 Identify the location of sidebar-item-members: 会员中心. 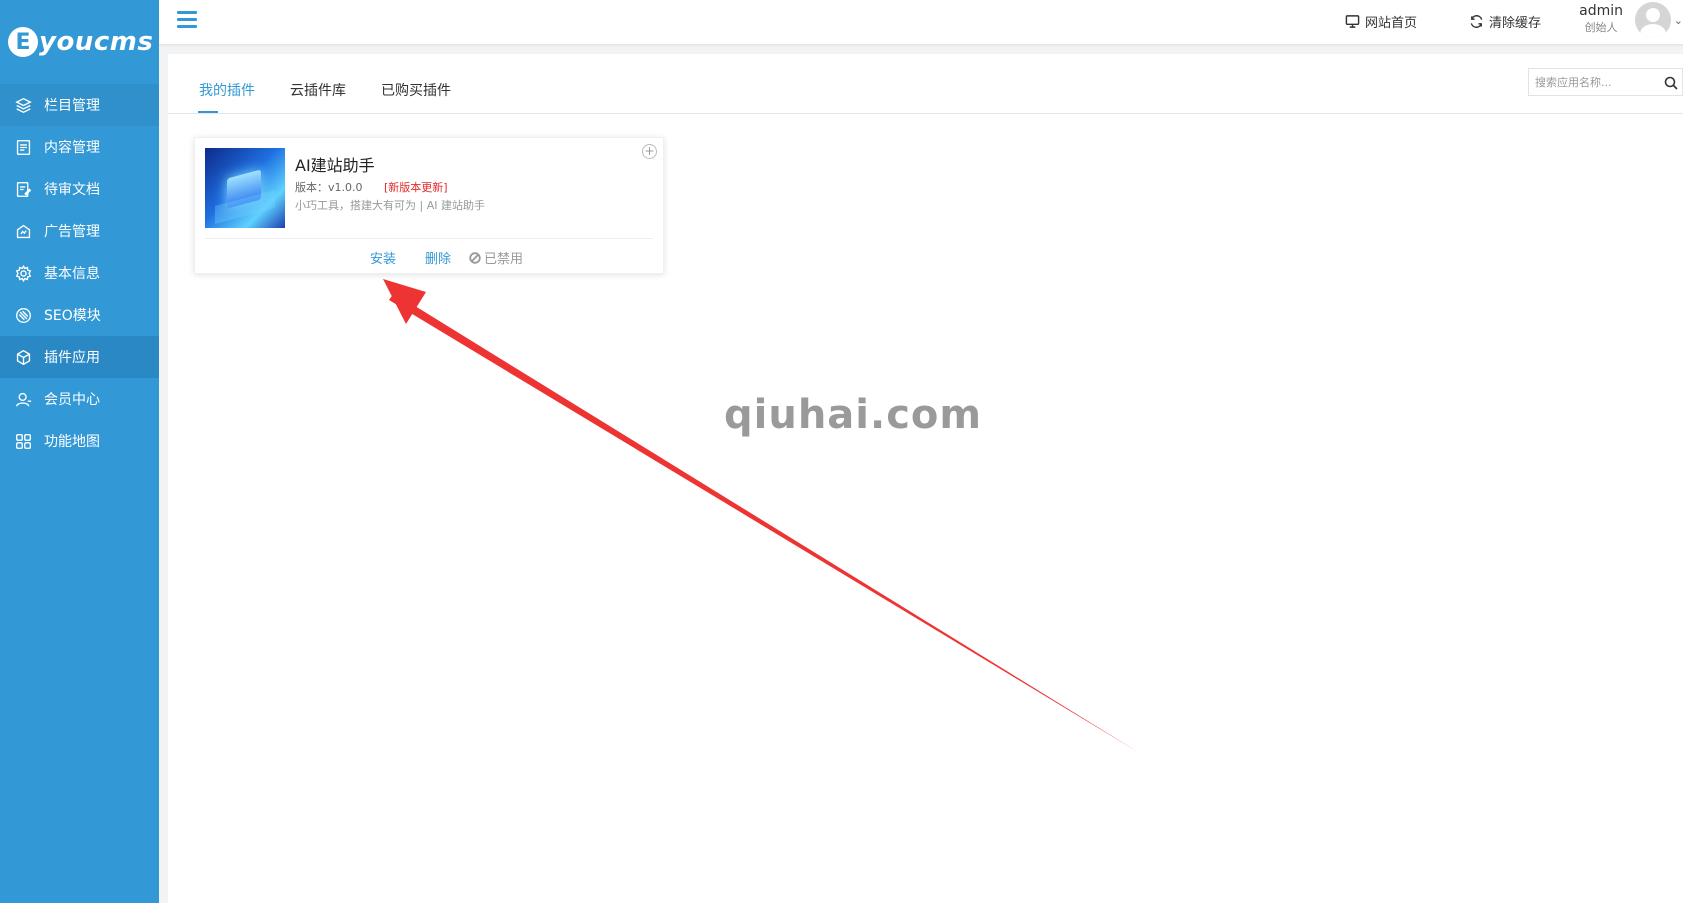
(79, 399).